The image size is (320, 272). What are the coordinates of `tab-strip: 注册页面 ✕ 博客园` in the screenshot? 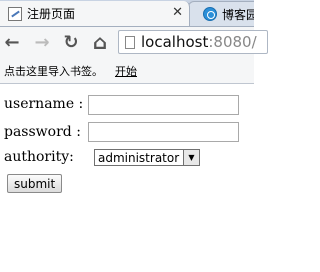 It's located at (127, 13).